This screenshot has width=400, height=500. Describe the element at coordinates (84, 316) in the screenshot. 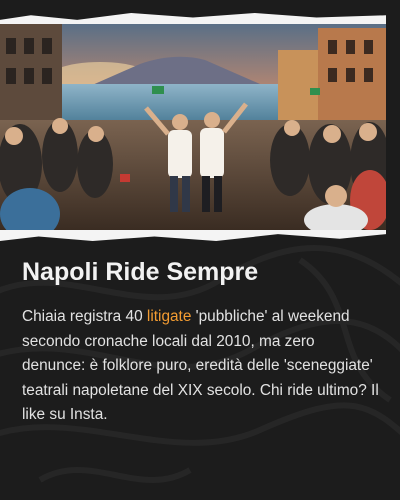

I see `body-text-start: Chiaia registra 40` at that location.